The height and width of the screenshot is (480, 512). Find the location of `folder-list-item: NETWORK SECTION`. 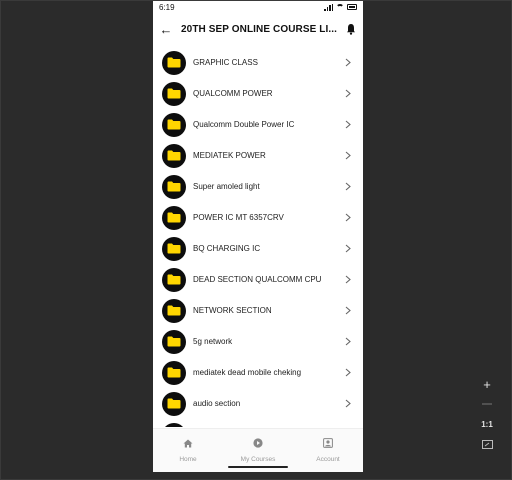

folder-list-item: NETWORK SECTION is located at coordinates (258, 310).